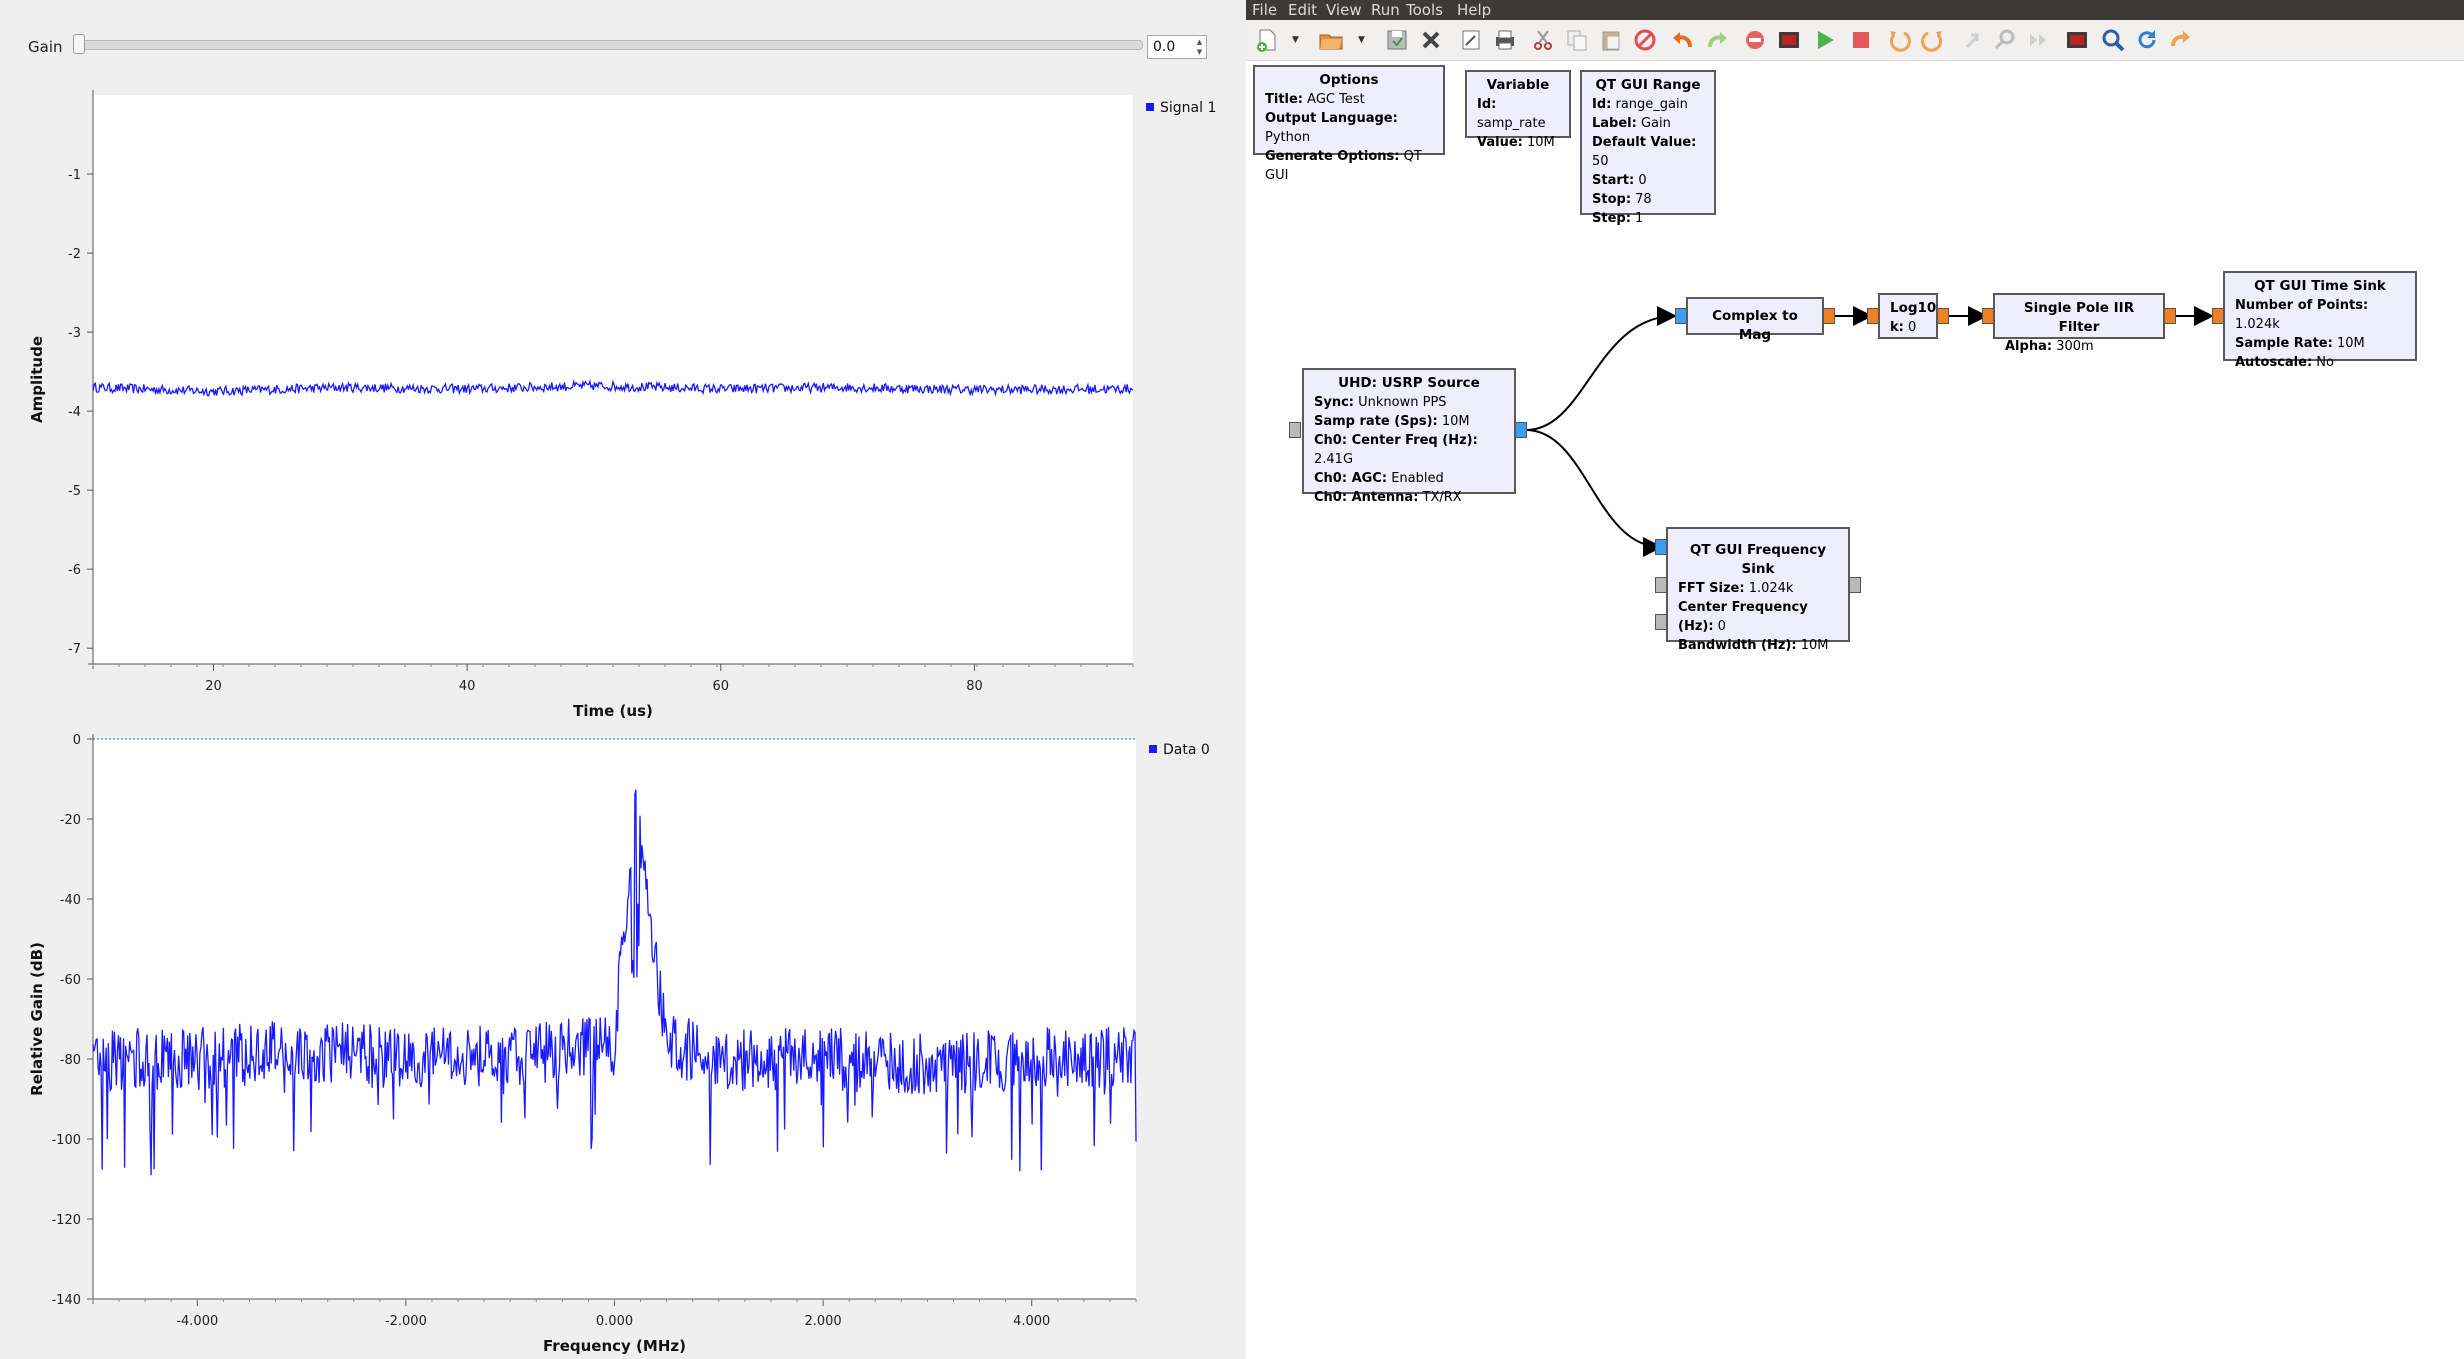 Image resolution: width=2464 pixels, height=1359 pixels. I want to click on legend-label: Data 0, so click(1186, 750).